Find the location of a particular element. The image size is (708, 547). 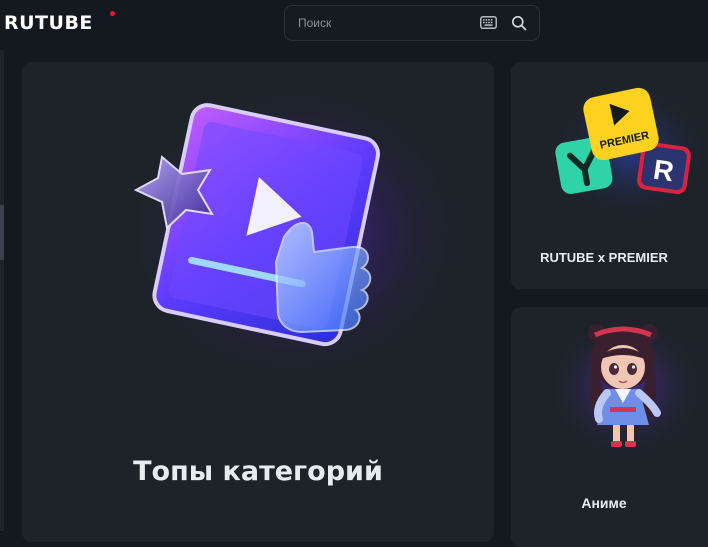

card-title-premier: RUTUBE x PREMIER is located at coordinates (604, 257).